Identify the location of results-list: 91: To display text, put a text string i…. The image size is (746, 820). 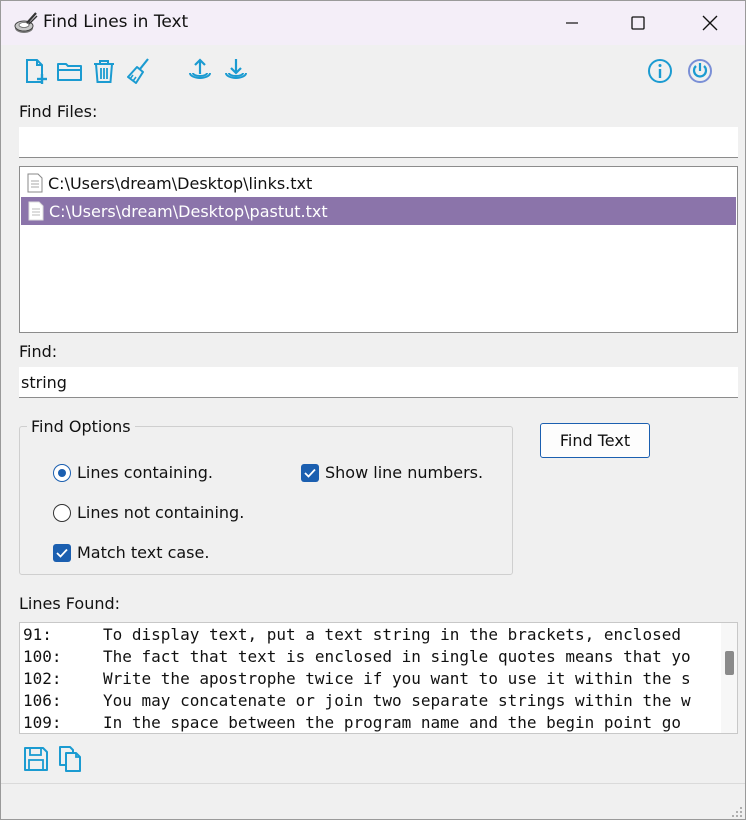
(378, 678).